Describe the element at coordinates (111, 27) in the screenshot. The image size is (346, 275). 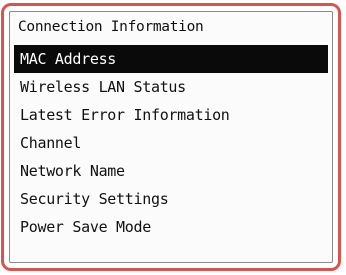
I see `screen-title: Connection Information` at that location.